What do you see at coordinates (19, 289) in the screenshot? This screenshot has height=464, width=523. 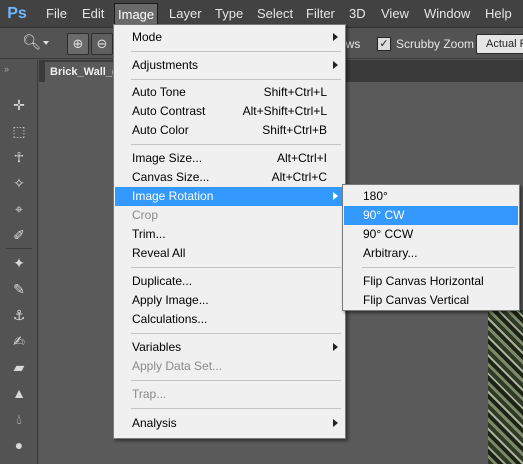 I see `brush-tool-icon: ✎` at bounding box center [19, 289].